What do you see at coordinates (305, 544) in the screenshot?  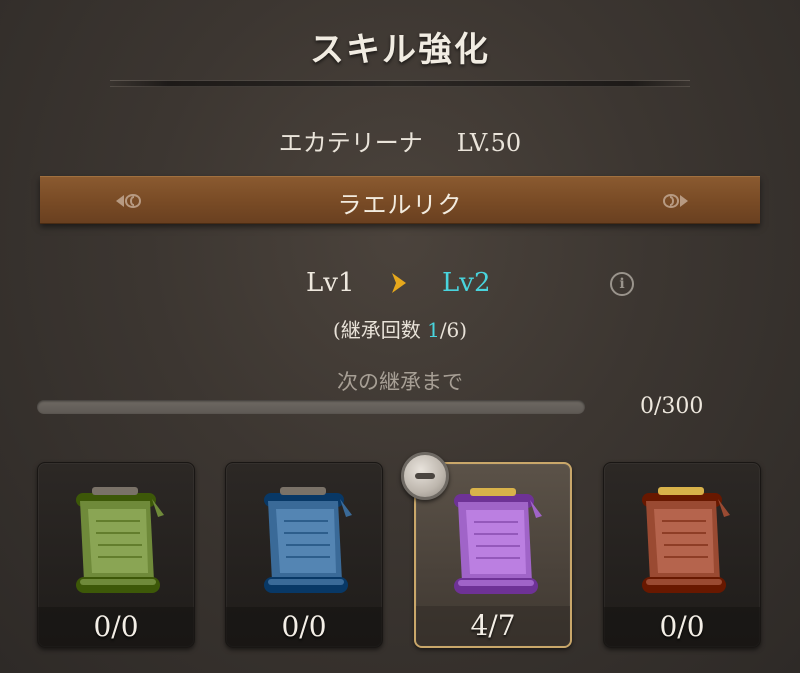 I see `blue-scroll-icon` at bounding box center [305, 544].